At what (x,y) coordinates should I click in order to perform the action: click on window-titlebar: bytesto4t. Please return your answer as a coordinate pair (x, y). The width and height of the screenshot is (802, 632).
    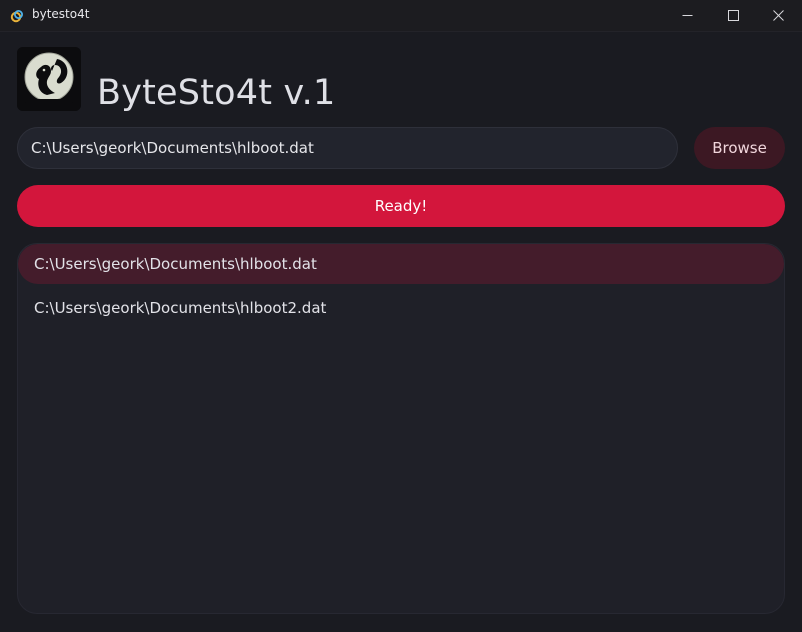
    Looking at the image, I should click on (401, 16).